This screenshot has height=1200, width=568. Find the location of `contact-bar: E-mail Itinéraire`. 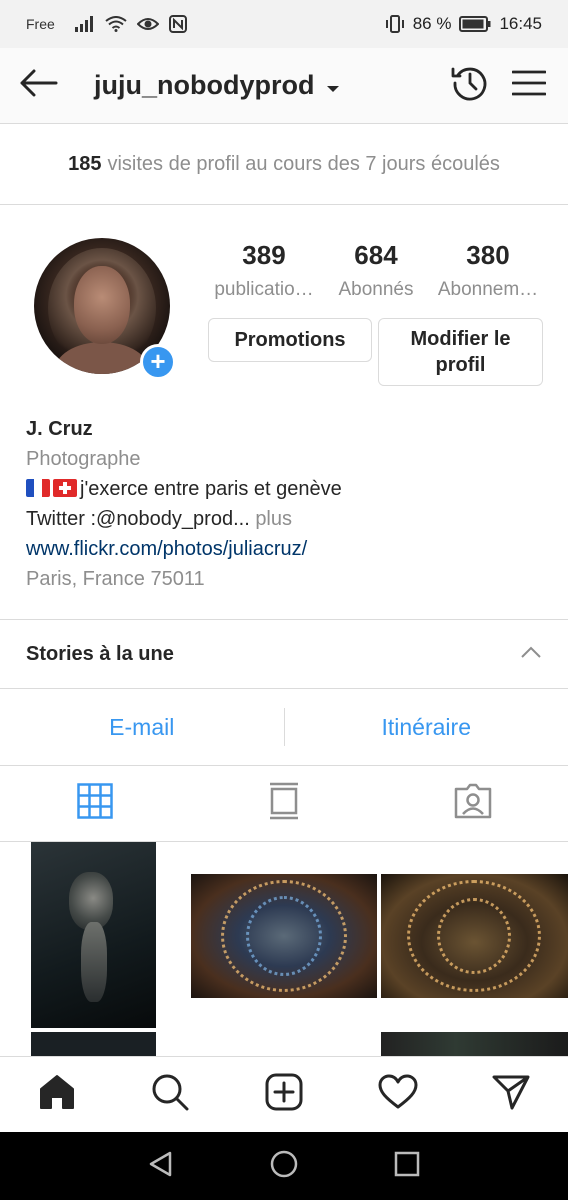

contact-bar: E-mail Itinéraire is located at coordinates (284, 727).